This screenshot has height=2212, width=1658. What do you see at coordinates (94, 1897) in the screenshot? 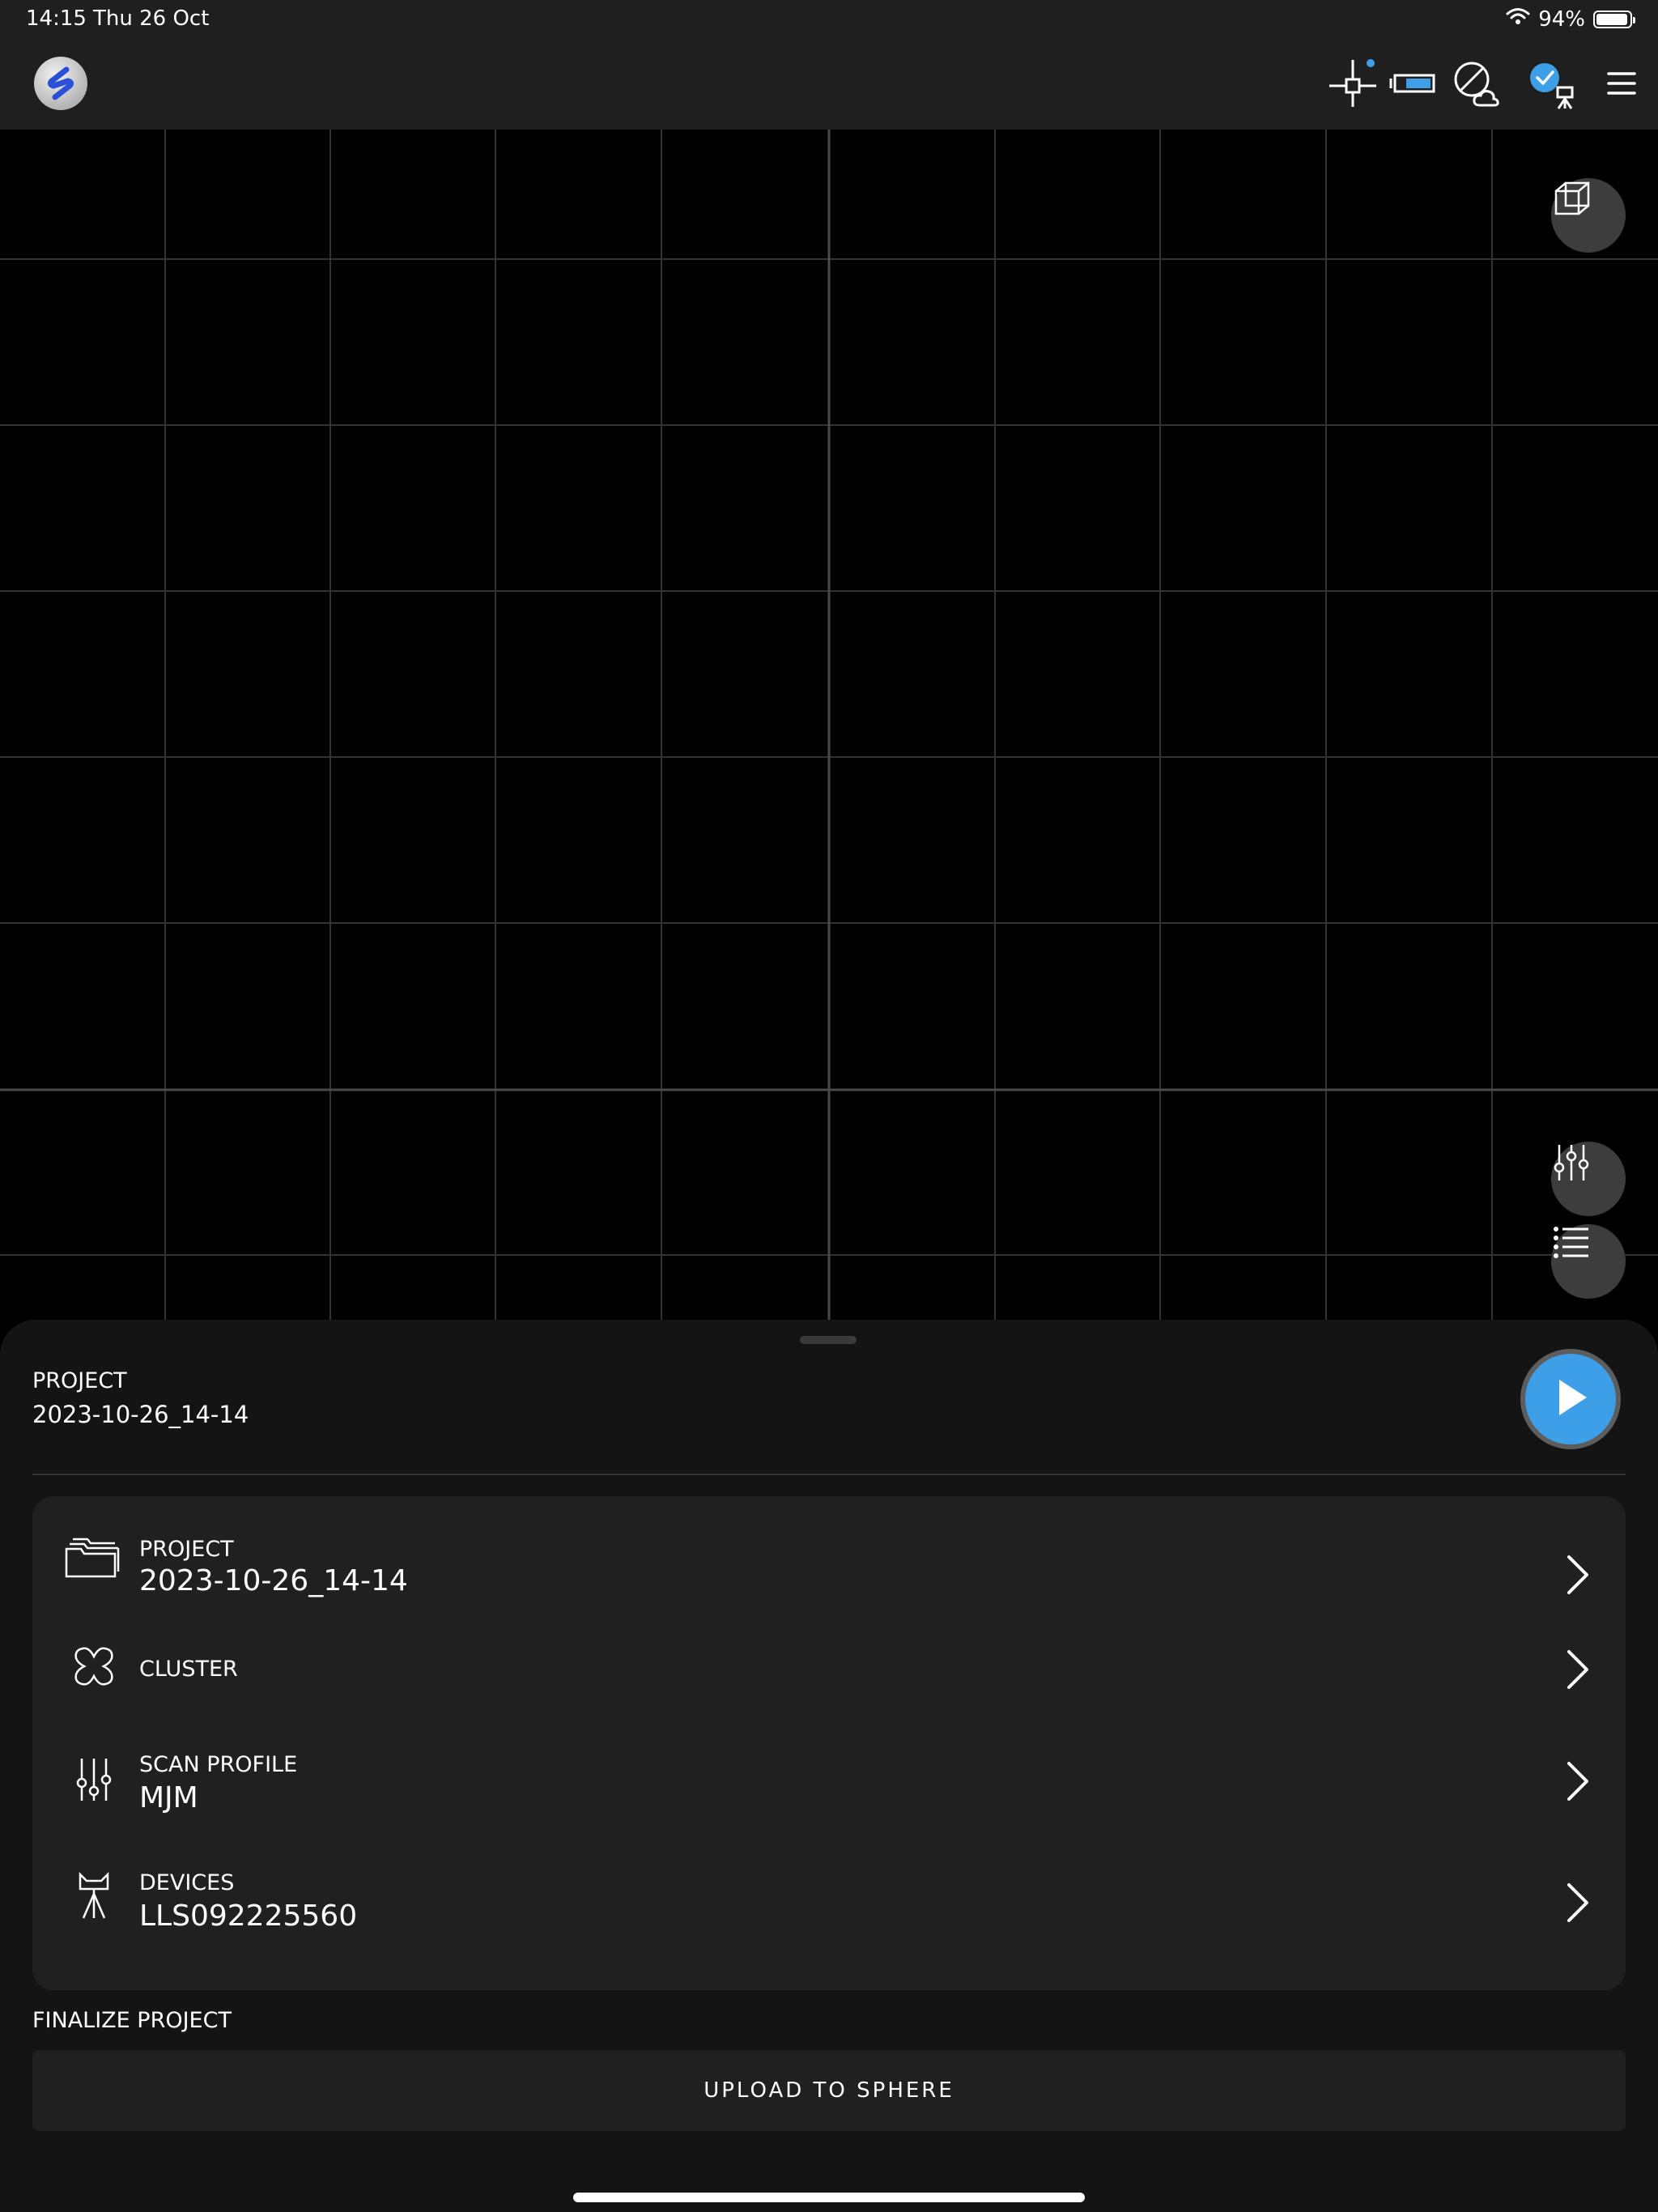
I see `scanner-device-icon` at bounding box center [94, 1897].